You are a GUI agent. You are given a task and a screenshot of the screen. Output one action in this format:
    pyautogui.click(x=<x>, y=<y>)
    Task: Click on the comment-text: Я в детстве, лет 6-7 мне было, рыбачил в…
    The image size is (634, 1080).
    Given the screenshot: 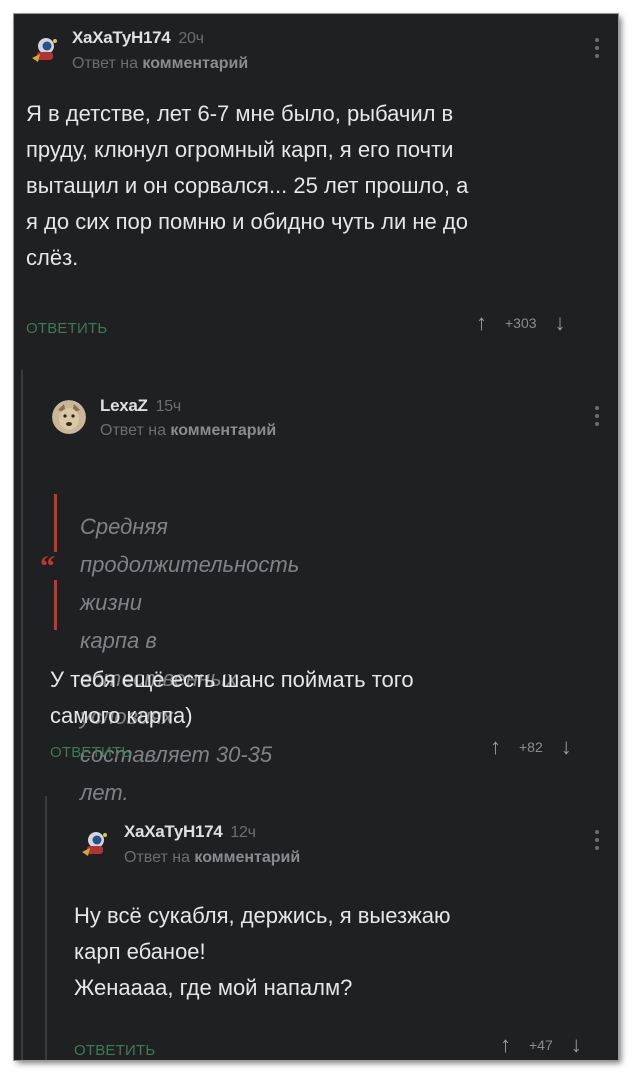 What is the action you would take?
    pyautogui.click(x=247, y=185)
    